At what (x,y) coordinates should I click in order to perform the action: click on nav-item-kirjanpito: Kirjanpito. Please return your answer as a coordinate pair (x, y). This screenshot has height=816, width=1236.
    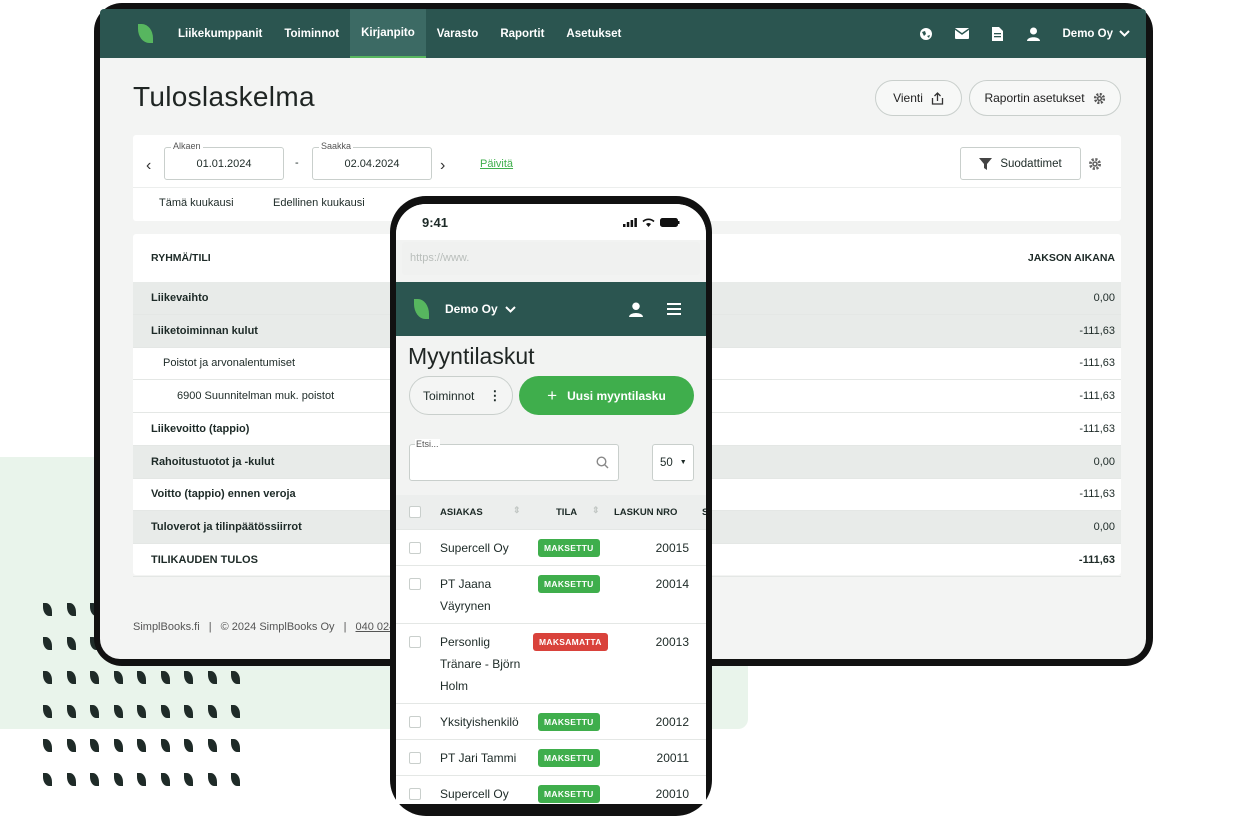
    Looking at the image, I should click on (388, 33).